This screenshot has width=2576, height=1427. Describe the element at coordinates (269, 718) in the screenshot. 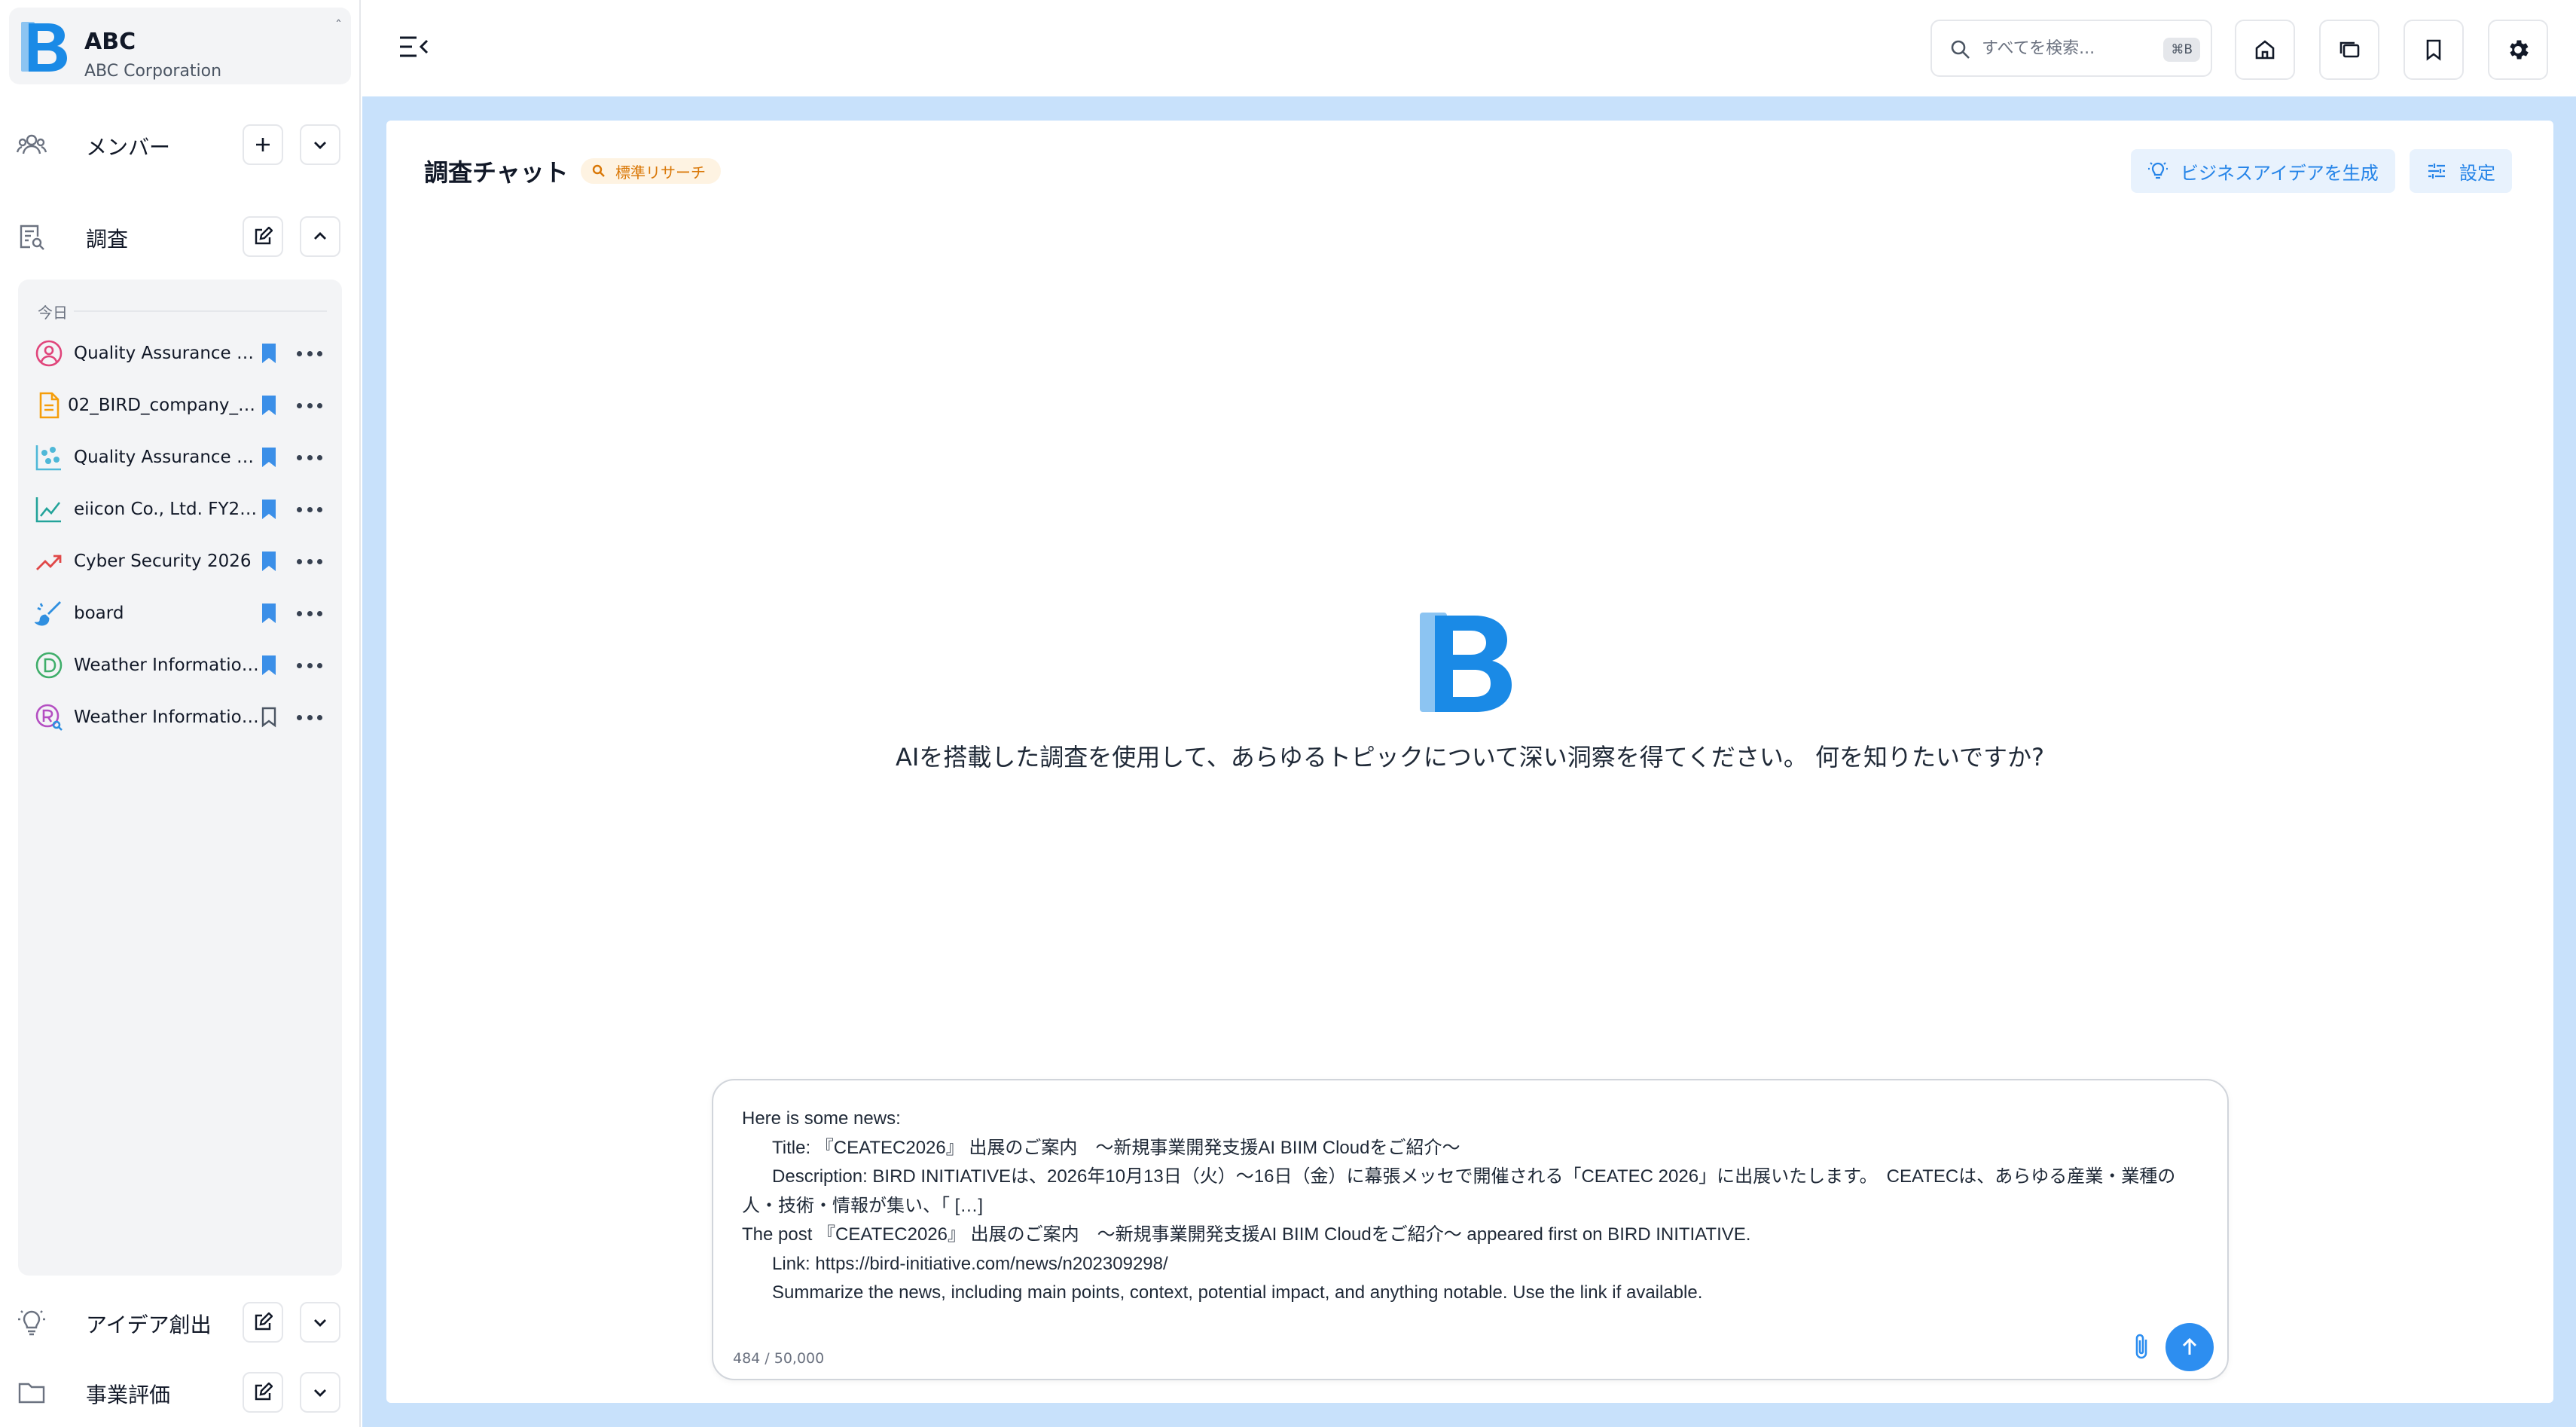

I see `bookmark-outline-icon` at that location.